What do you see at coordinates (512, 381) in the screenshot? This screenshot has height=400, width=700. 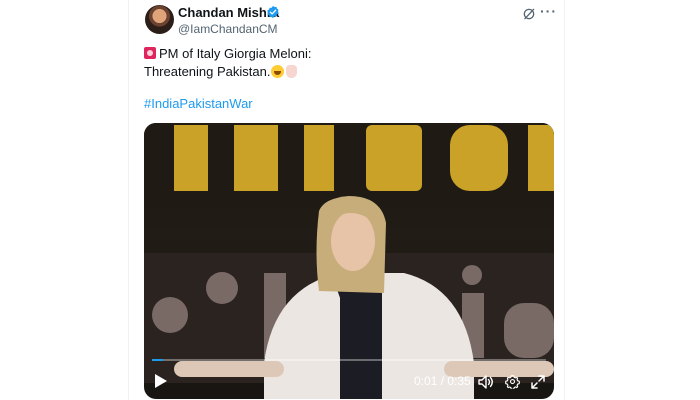 I see `gear-icon` at bounding box center [512, 381].